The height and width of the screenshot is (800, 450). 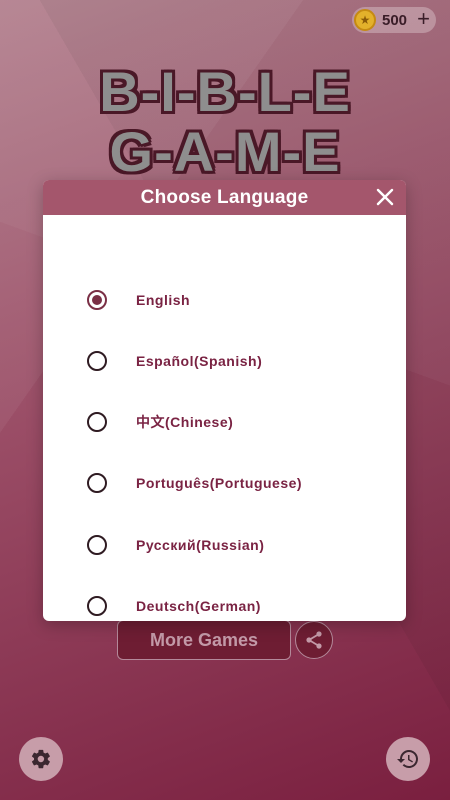 I want to click on language-option-portuguese: Português(Portuguese), so click(x=224, y=483).